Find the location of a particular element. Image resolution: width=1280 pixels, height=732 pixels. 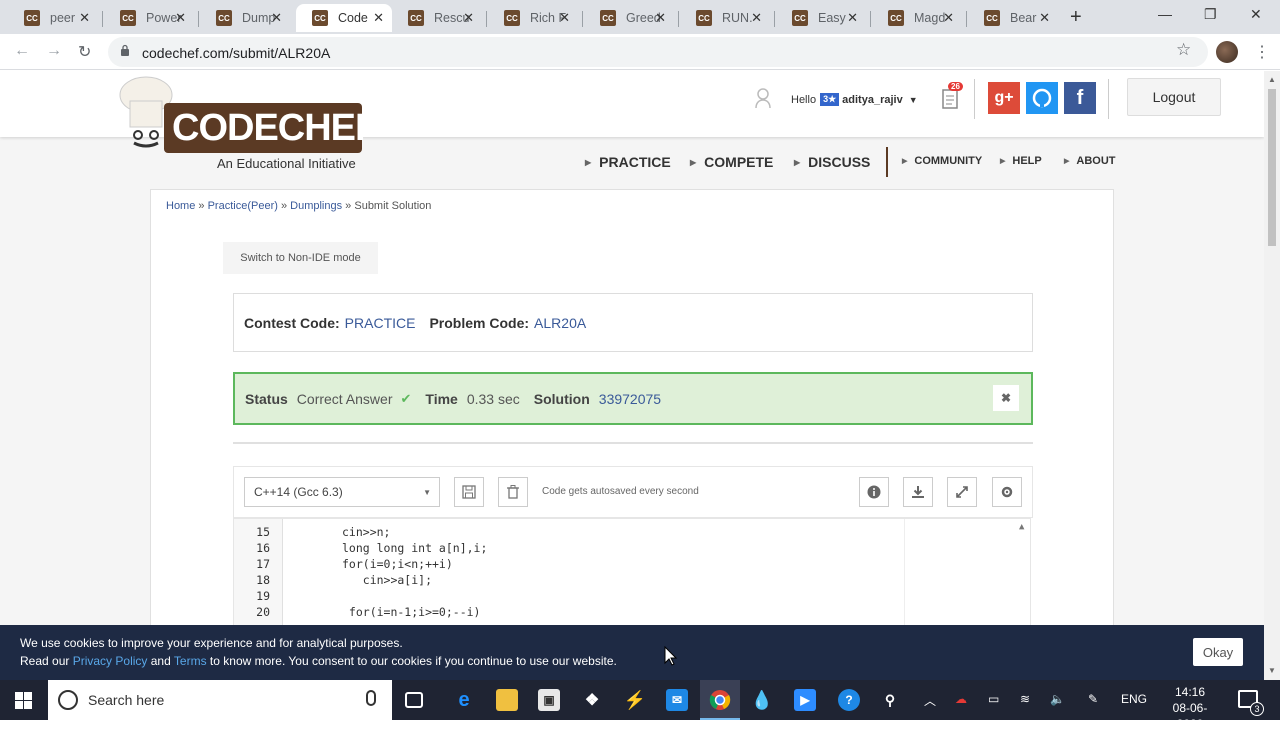

volume-icon: 🔈 is located at coordinates (1057, 699).